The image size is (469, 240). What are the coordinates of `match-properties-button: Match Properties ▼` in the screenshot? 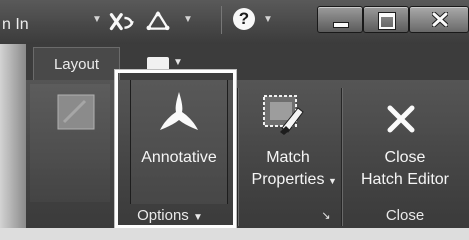 It's located at (288, 142).